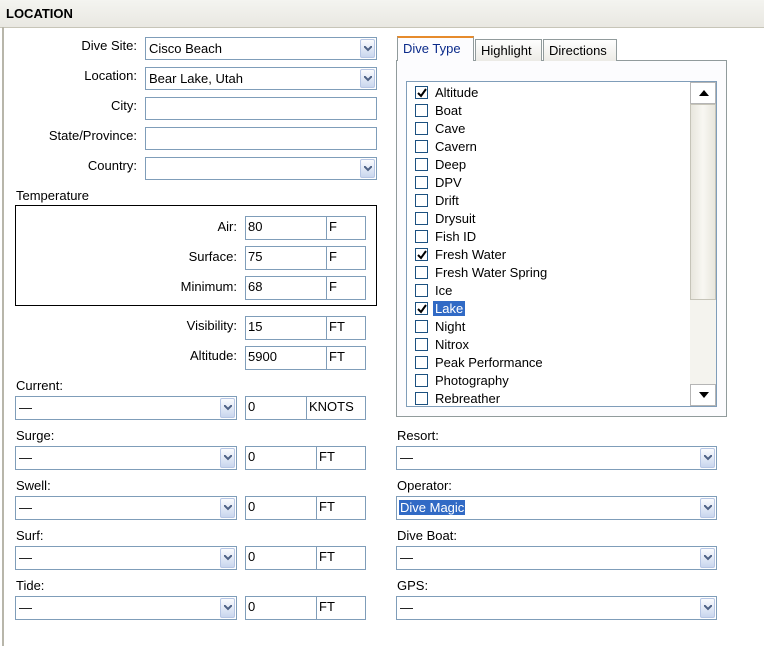  What do you see at coordinates (227, 408) in the screenshot?
I see `current-dropdown-button` at bounding box center [227, 408].